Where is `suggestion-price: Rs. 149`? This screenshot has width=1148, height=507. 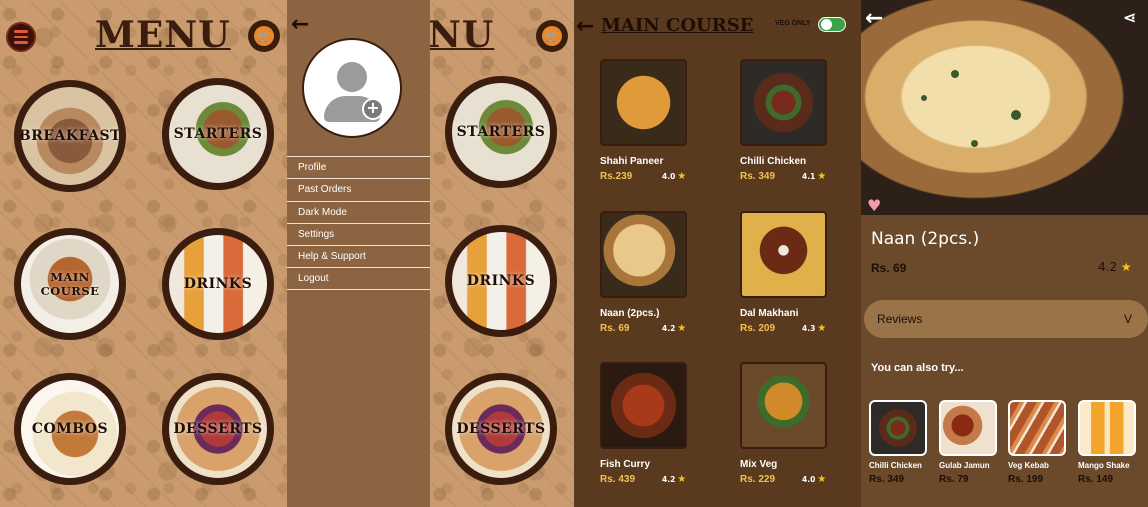
suggestion-price: Rs. 149 is located at coordinates (1096, 479).